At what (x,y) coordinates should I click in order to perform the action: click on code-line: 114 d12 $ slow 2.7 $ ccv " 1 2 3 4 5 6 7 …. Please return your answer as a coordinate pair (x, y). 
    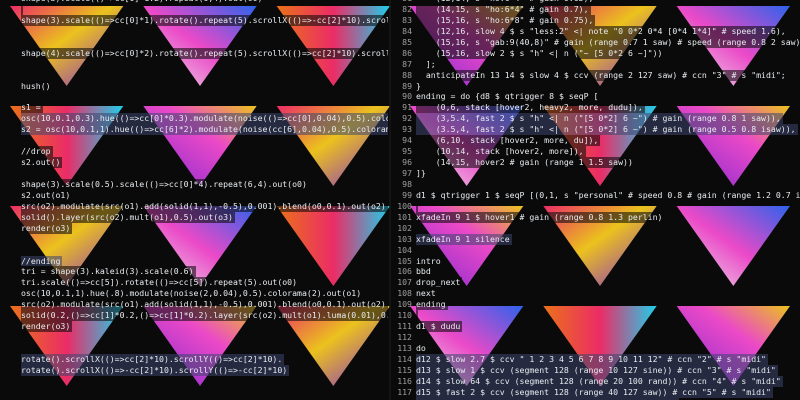
    Looking at the image, I should click on (597, 359).